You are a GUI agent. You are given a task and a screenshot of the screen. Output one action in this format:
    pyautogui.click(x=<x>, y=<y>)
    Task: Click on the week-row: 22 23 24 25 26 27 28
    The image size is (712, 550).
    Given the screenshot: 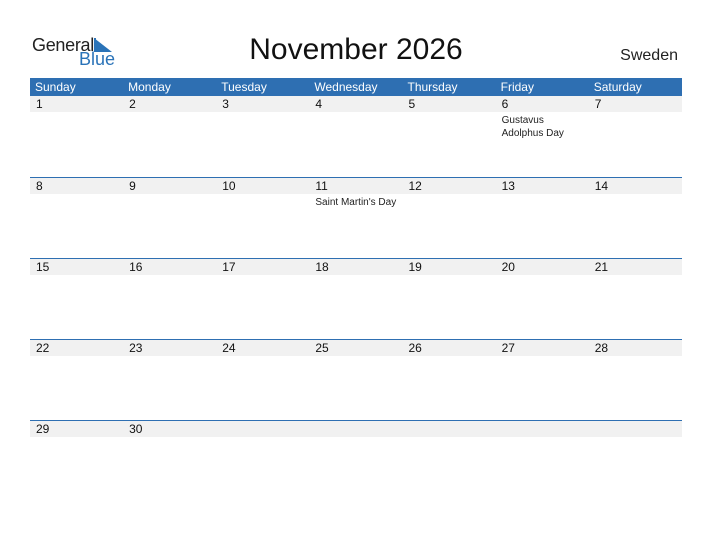 What is the action you would take?
    pyautogui.click(x=356, y=379)
    